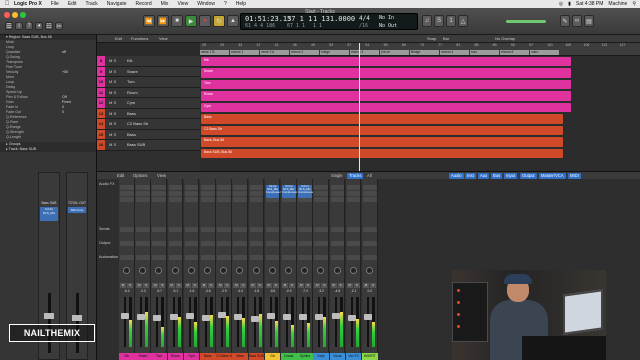  Describe the element at coordinates (143, 356) in the screenshot. I see `channel-name: Snare` at that location.